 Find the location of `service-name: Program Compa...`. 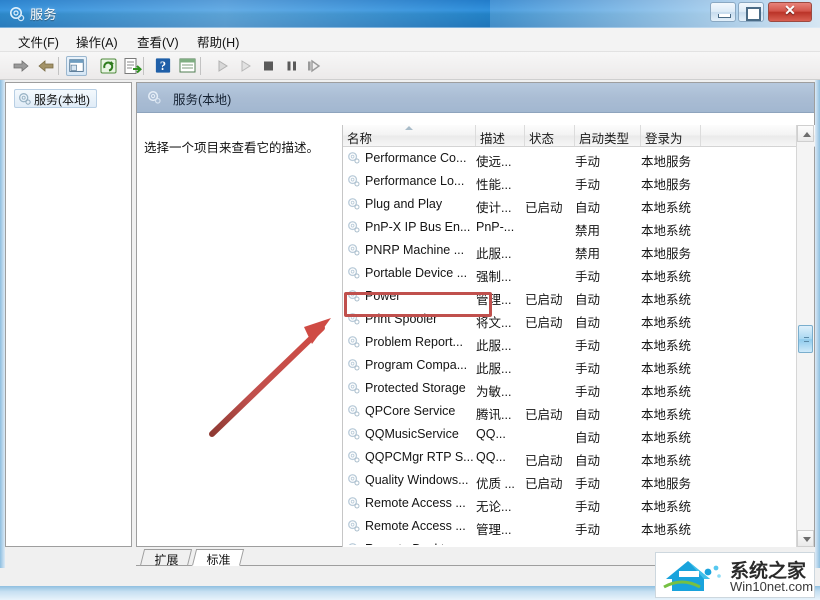

service-name: Program Compa... is located at coordinates (416, 365).